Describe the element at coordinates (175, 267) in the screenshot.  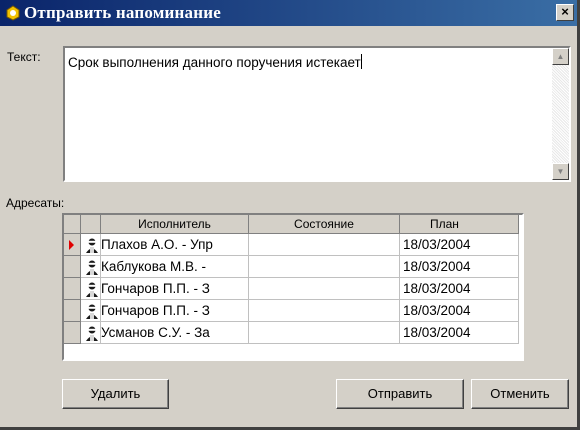
I see `cell-executor: Каблукова М.В. -` at that location.